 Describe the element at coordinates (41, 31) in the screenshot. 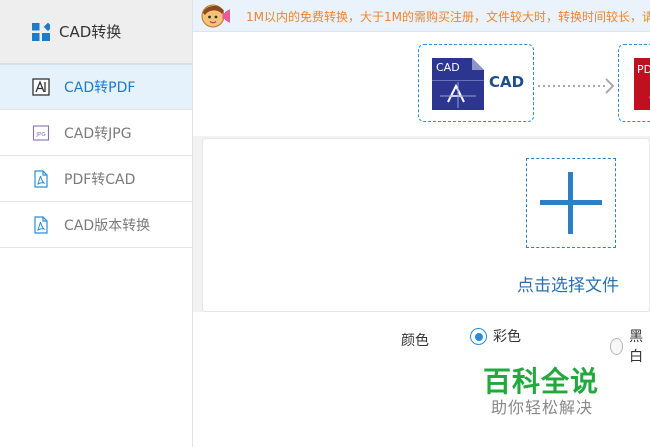

I see `grid-app-icon` at that location.